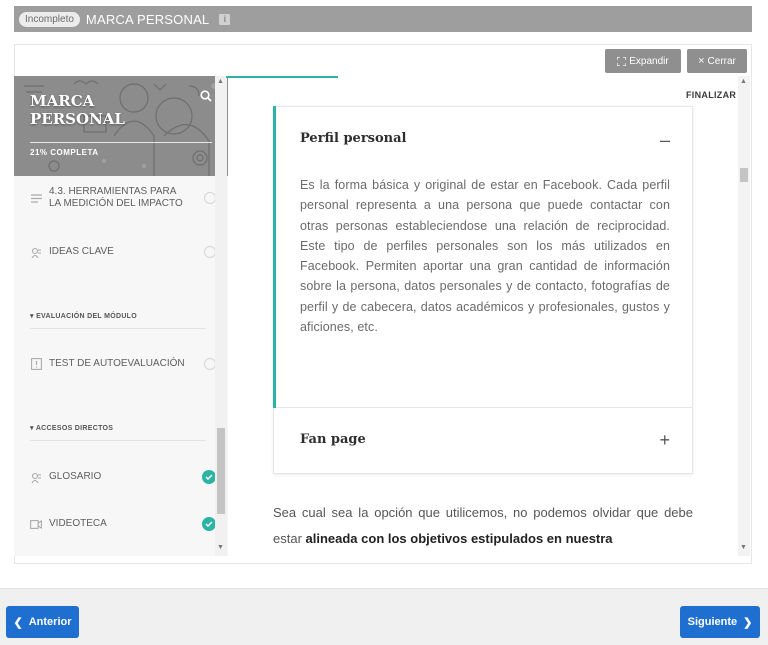 Image resolution: width=768 pixels, height=645 pixels. I want to click on collapse-icon: –, so click(665, 140).